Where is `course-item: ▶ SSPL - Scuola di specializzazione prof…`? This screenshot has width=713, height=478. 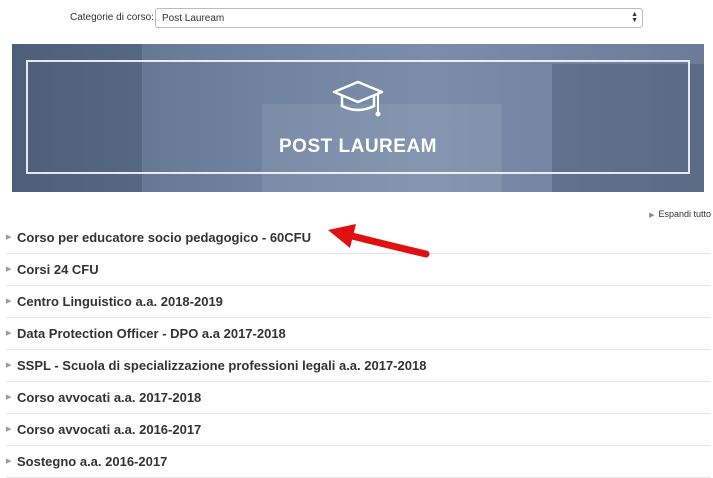 course-item: ▶ SSPL - Scuola di specializzazione prof… is located at coordinates (358, 366).